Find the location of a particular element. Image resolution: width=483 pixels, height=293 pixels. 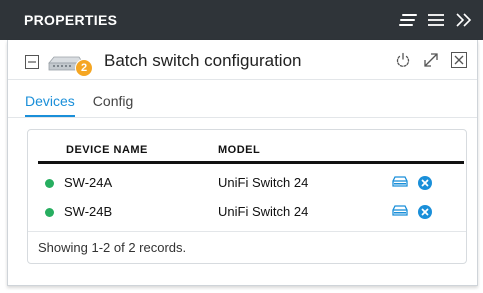

panel-title: Batch switch configuration is located at coordinates (203, 60).